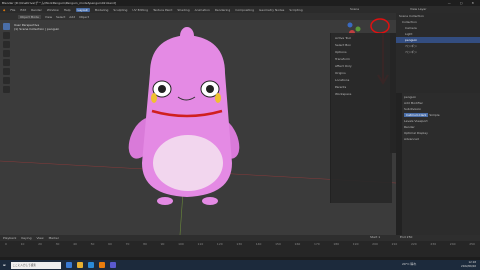  What do you see at coordinates (380, 26) in the screenshot?
I see `red-annotation-circle` at bounding box center [380, 26].